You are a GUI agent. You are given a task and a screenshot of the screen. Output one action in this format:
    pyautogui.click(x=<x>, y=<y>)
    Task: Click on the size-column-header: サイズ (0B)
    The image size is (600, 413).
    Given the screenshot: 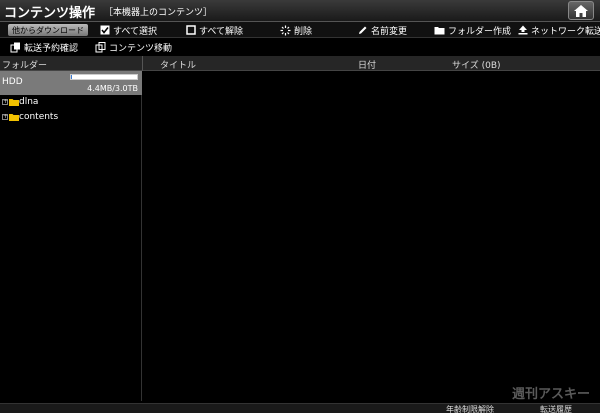 What is the action you would take?
    pyautogui.click(x=476, y=64)
    